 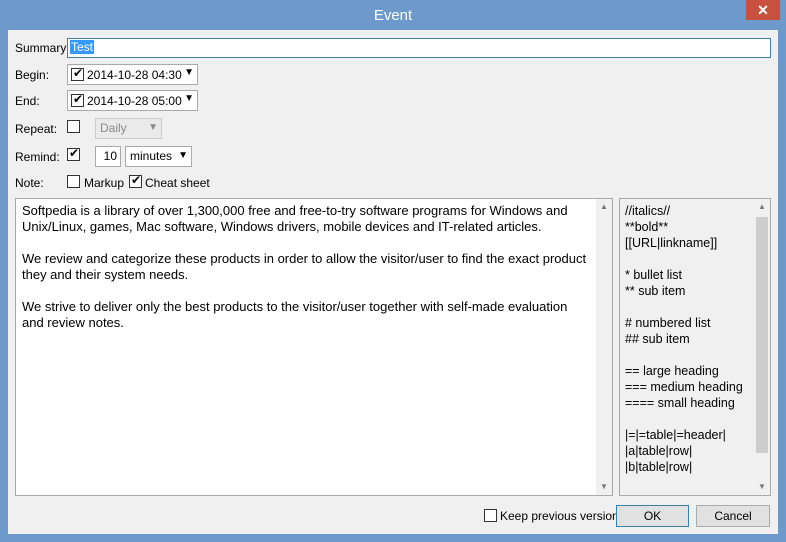 What do you see at coordinates (657, 339) in the screenshot?
I see `cheat-sheet-line: ## sub item` at bounding box center [657, 339].